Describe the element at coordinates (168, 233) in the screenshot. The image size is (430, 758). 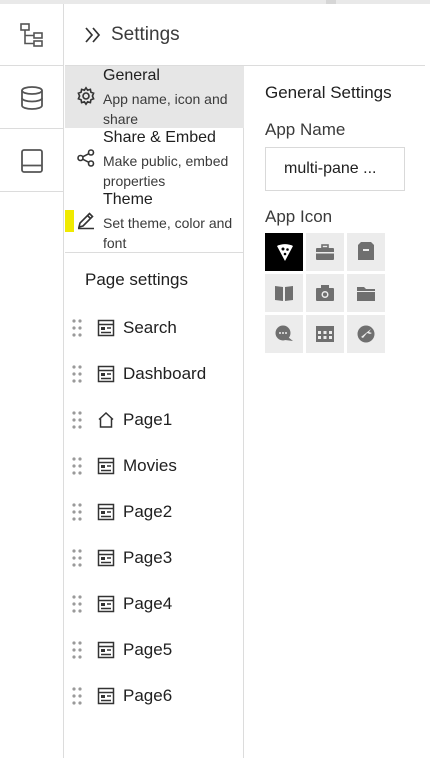
I see `menu-item-description: Set theme, color and font` at that location.